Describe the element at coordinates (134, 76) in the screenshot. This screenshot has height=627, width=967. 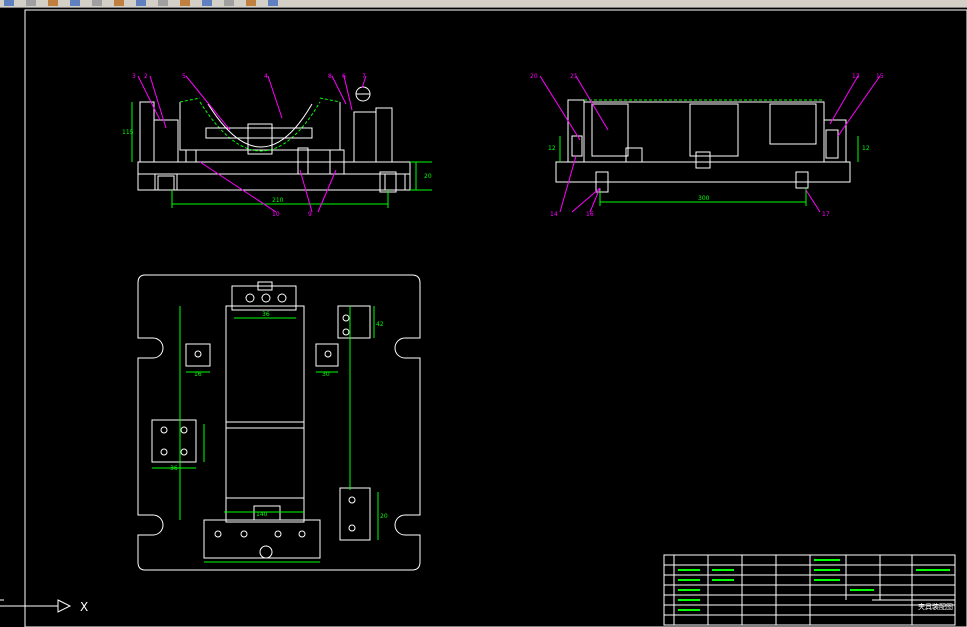
I see `balloon-label: 3` at that location.